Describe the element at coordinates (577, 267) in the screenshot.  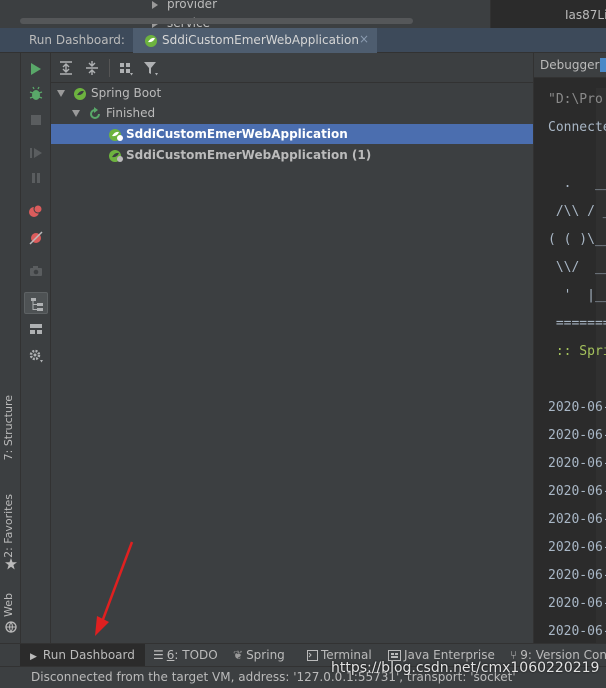
I see `console-line: \\/ __` at that location.